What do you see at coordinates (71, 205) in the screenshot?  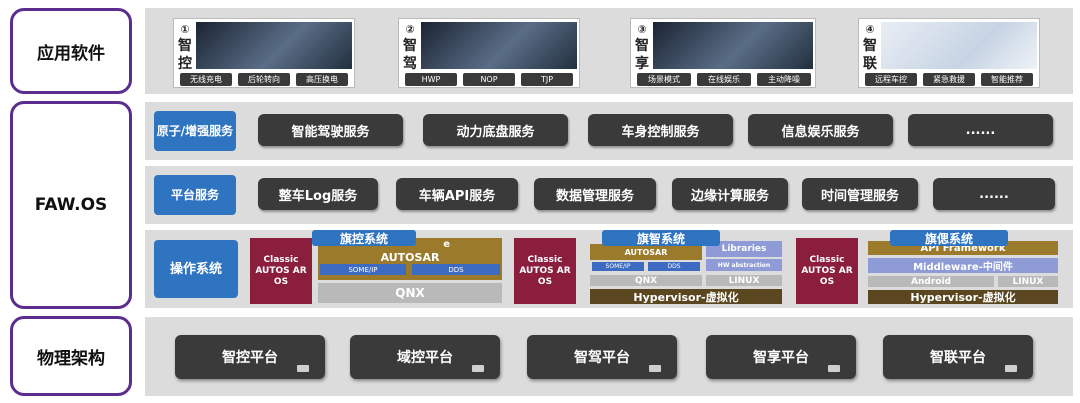 I see `layer-label-os: FAW.OS` at bounding box center [71, 205].